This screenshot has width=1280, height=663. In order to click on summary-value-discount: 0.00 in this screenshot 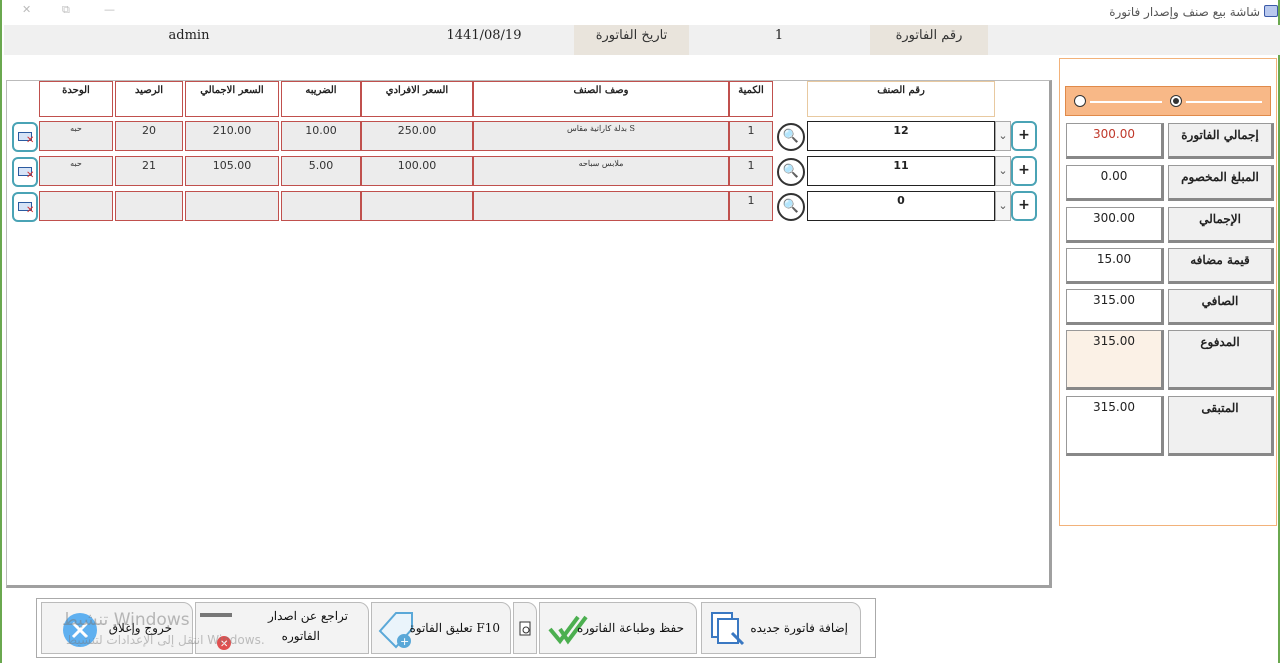, I will do `click(1115, 183)`.